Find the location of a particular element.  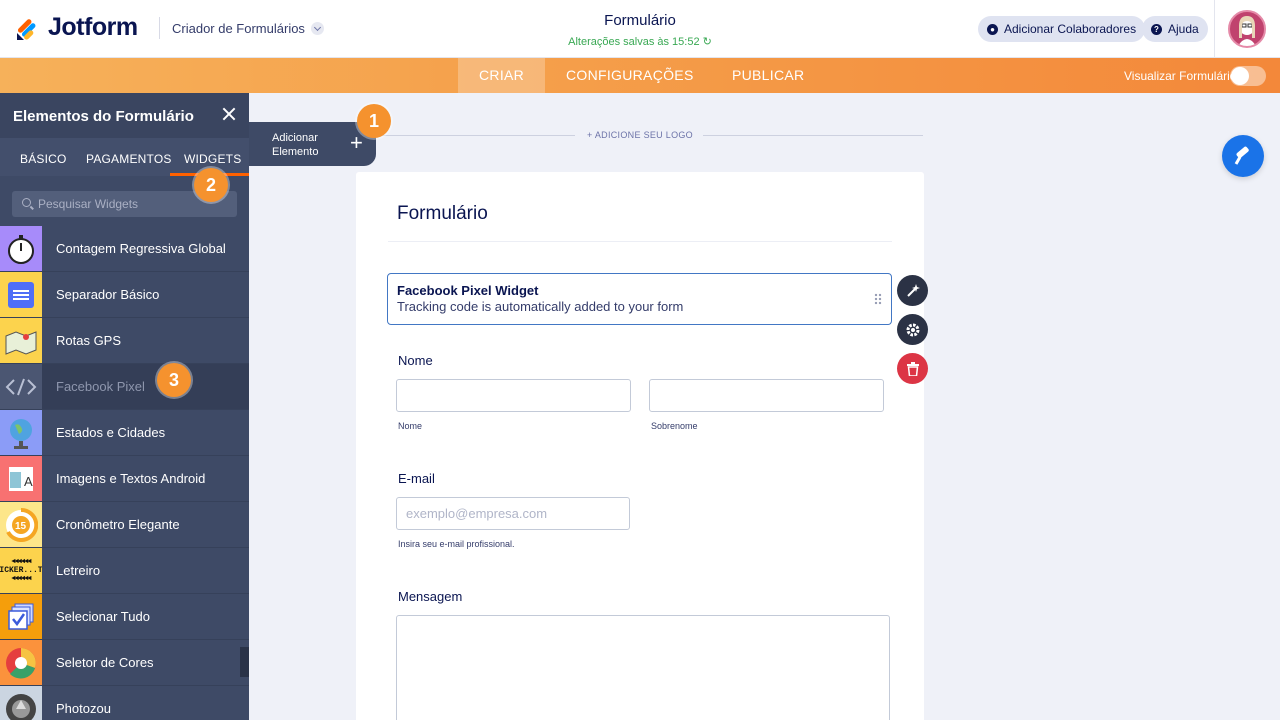

step-badge-2: 2 is located at coordinates (211, 185).